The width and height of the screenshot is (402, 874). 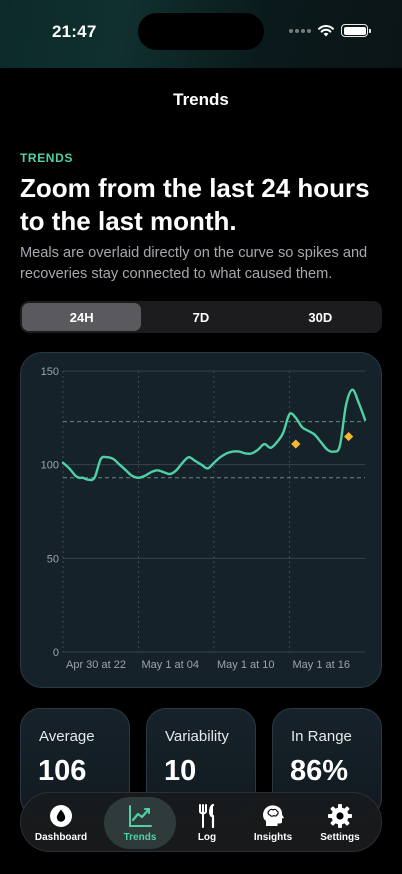 What do you see at coordinates (321, 736) in the screenshot?
I see `stat-label: In Range` at bounding box center [321, 736].